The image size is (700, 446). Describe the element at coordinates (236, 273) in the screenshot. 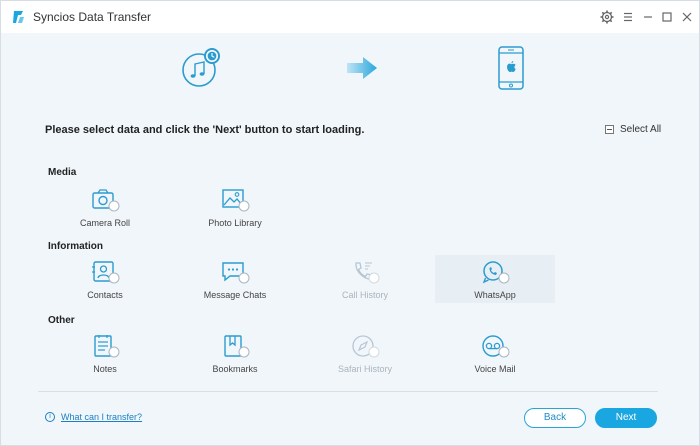

I see `message-icon` at that location.